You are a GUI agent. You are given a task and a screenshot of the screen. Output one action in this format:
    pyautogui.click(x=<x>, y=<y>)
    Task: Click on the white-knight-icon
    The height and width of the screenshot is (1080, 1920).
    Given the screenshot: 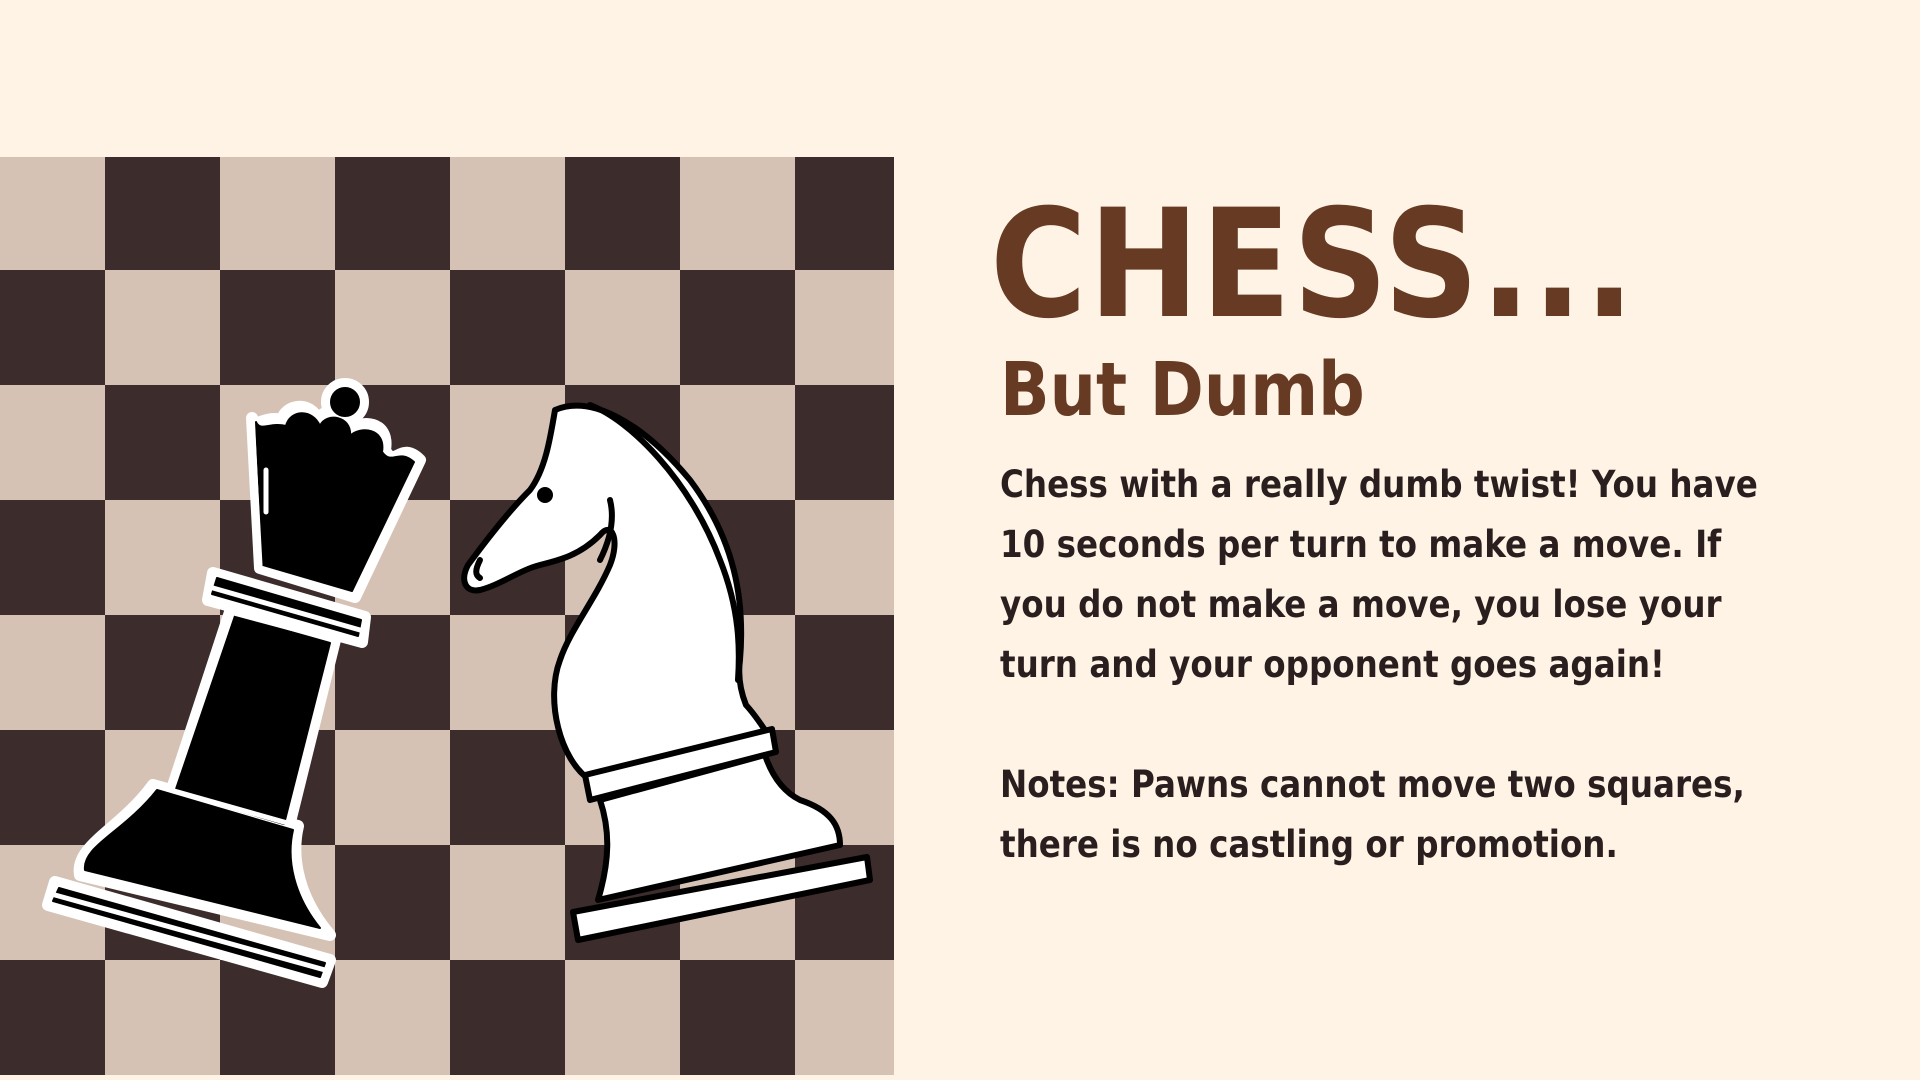 What is the action you would take?
    pyautogui.click(x=667, y=672)
    